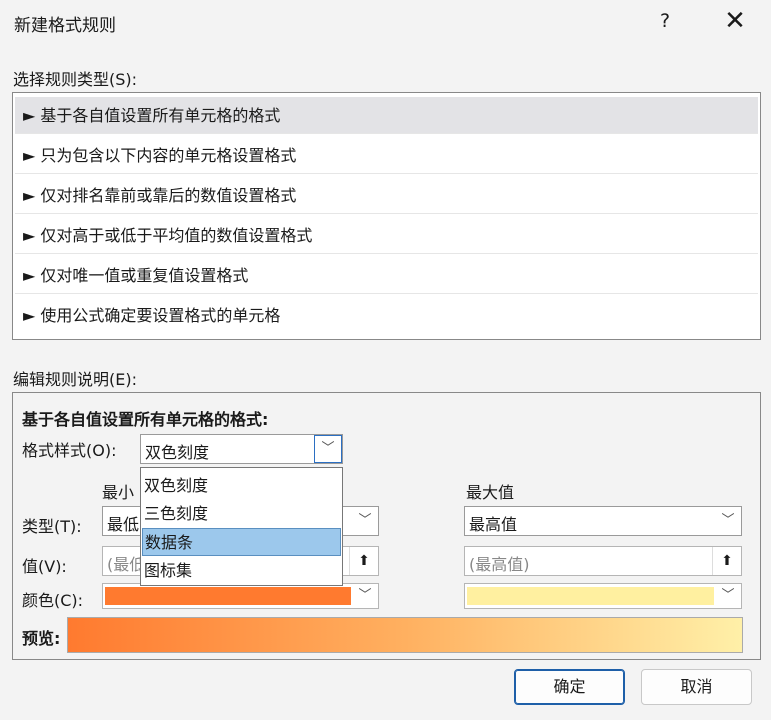 The image size is (771, 720). Describe the element at coordinates (75, 379) in the screenshot. I see `edit-rule-label: 编辑规则说明(E):` at that location.